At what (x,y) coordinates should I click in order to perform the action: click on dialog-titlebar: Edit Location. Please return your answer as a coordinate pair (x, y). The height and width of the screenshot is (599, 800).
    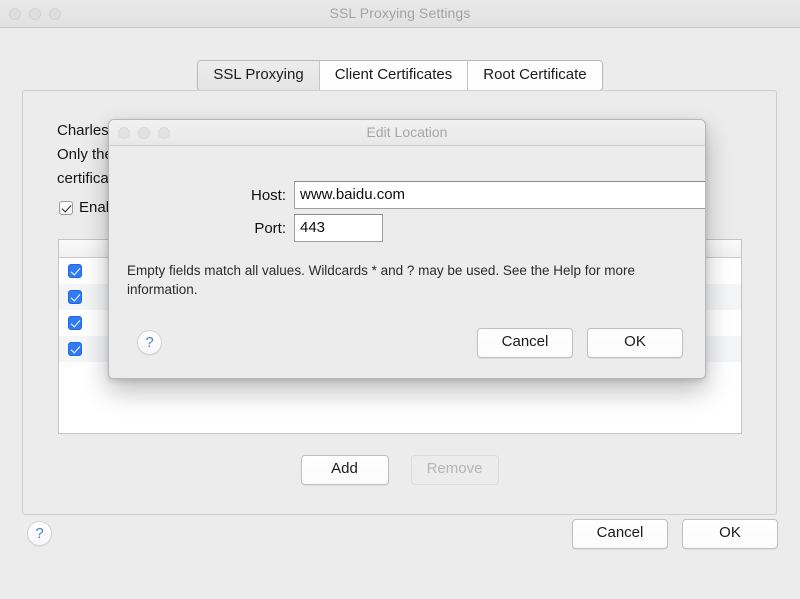
    Looking at the image, I should click on (407, 133).